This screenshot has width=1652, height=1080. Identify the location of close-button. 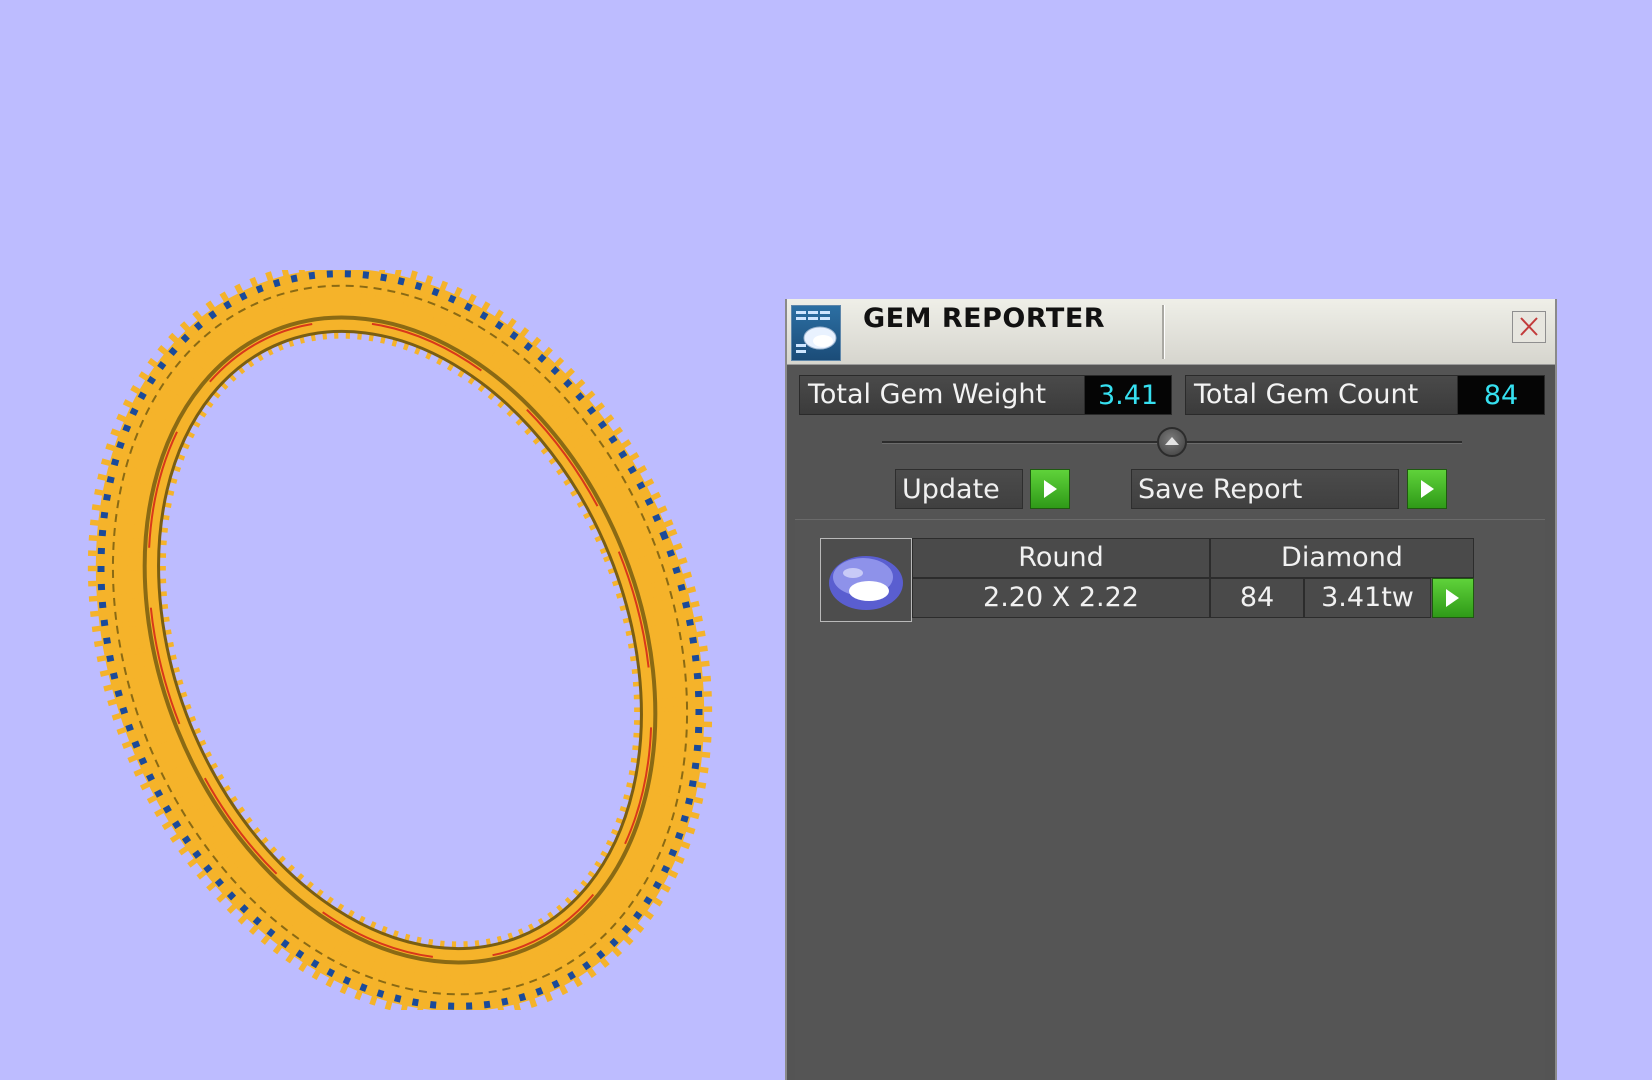
(1529, 327).